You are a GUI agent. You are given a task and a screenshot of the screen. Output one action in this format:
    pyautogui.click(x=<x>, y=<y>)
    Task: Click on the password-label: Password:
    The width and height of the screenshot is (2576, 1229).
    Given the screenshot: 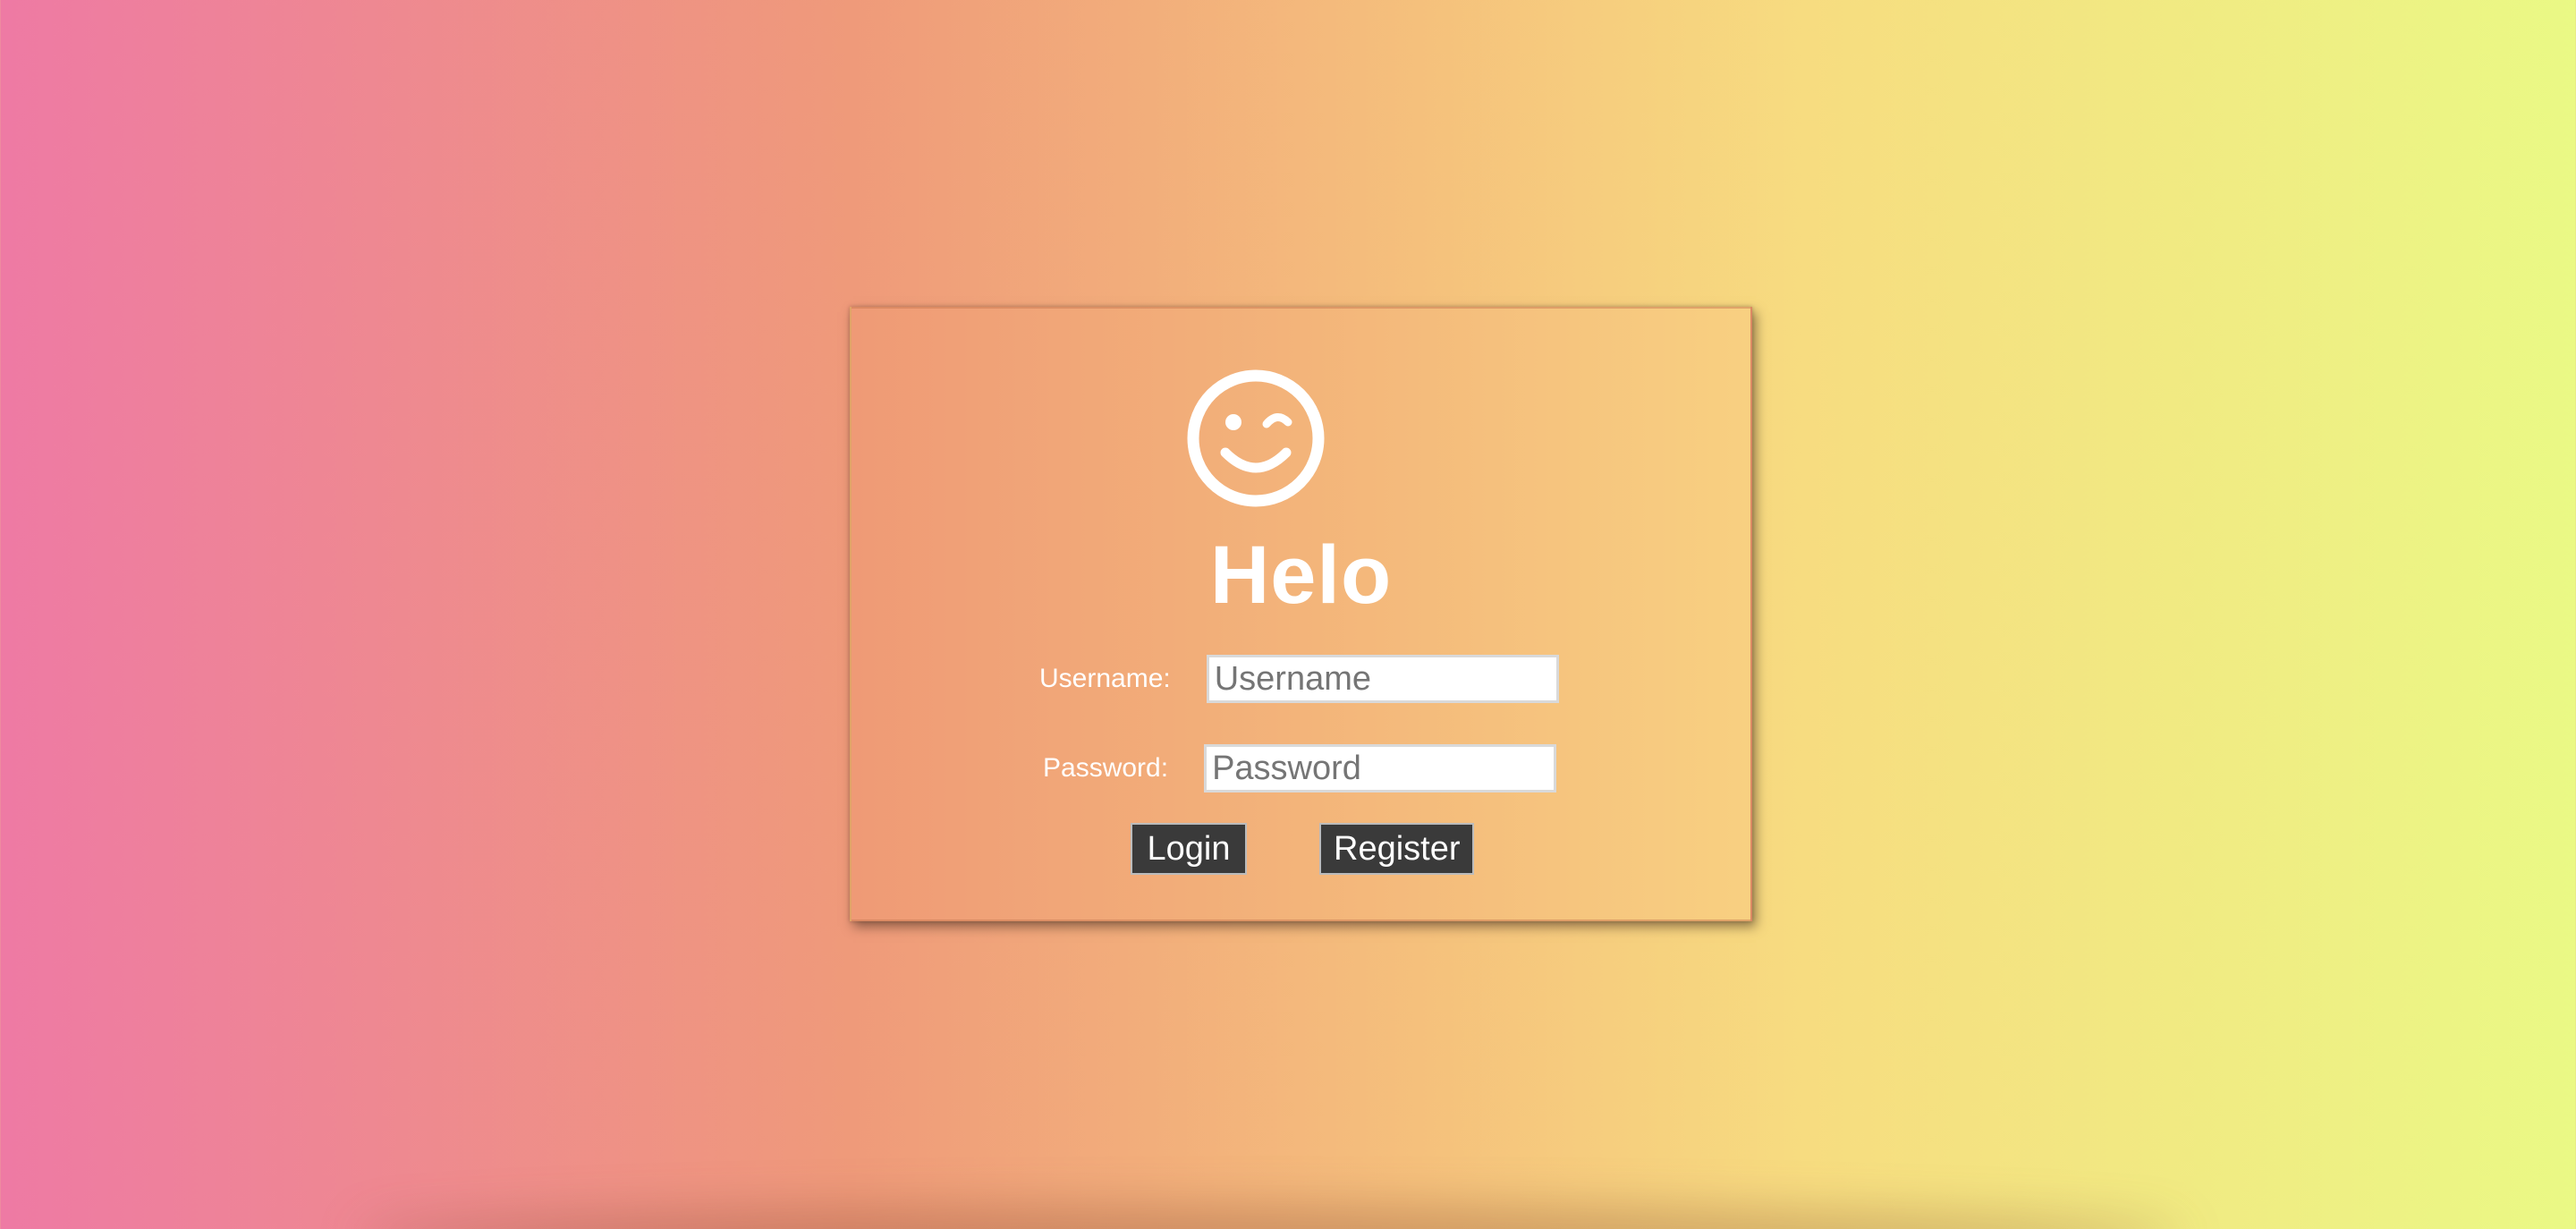 What is the action you would take?
    pyautogui.click(x=1106, y=768)
    